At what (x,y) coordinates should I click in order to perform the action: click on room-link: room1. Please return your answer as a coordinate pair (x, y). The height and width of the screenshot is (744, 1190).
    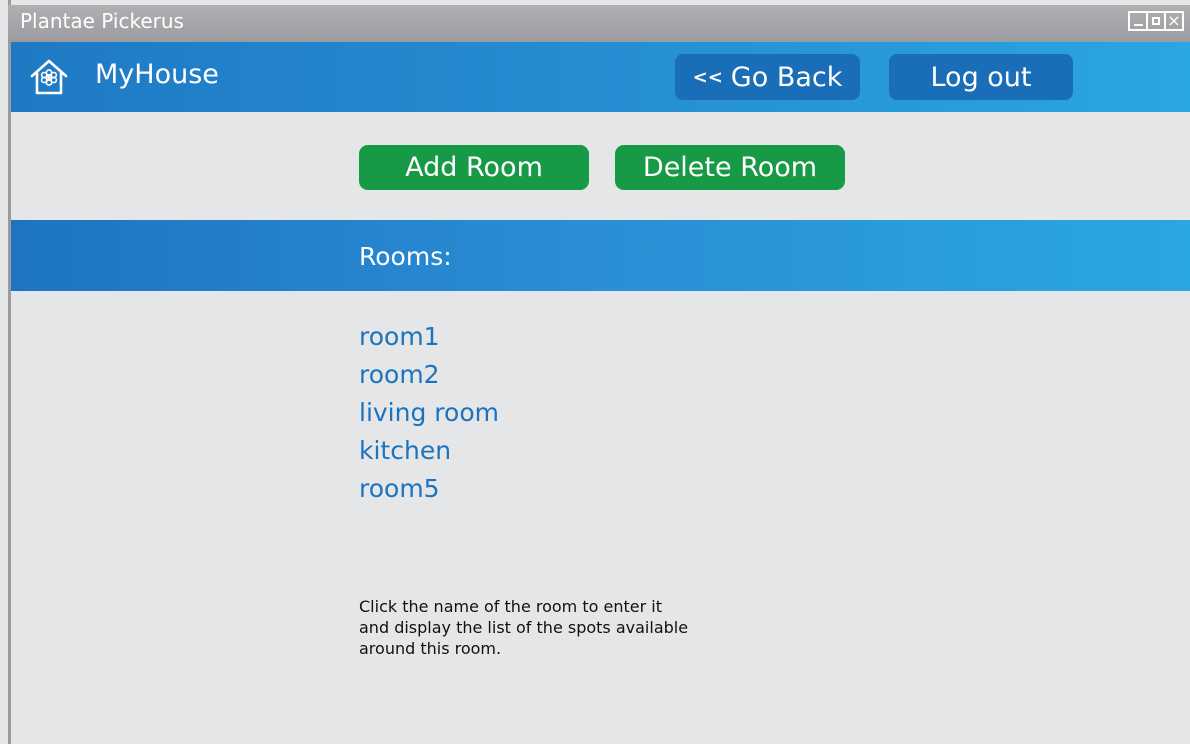
    Looking at the image, I should click on (429, 337).